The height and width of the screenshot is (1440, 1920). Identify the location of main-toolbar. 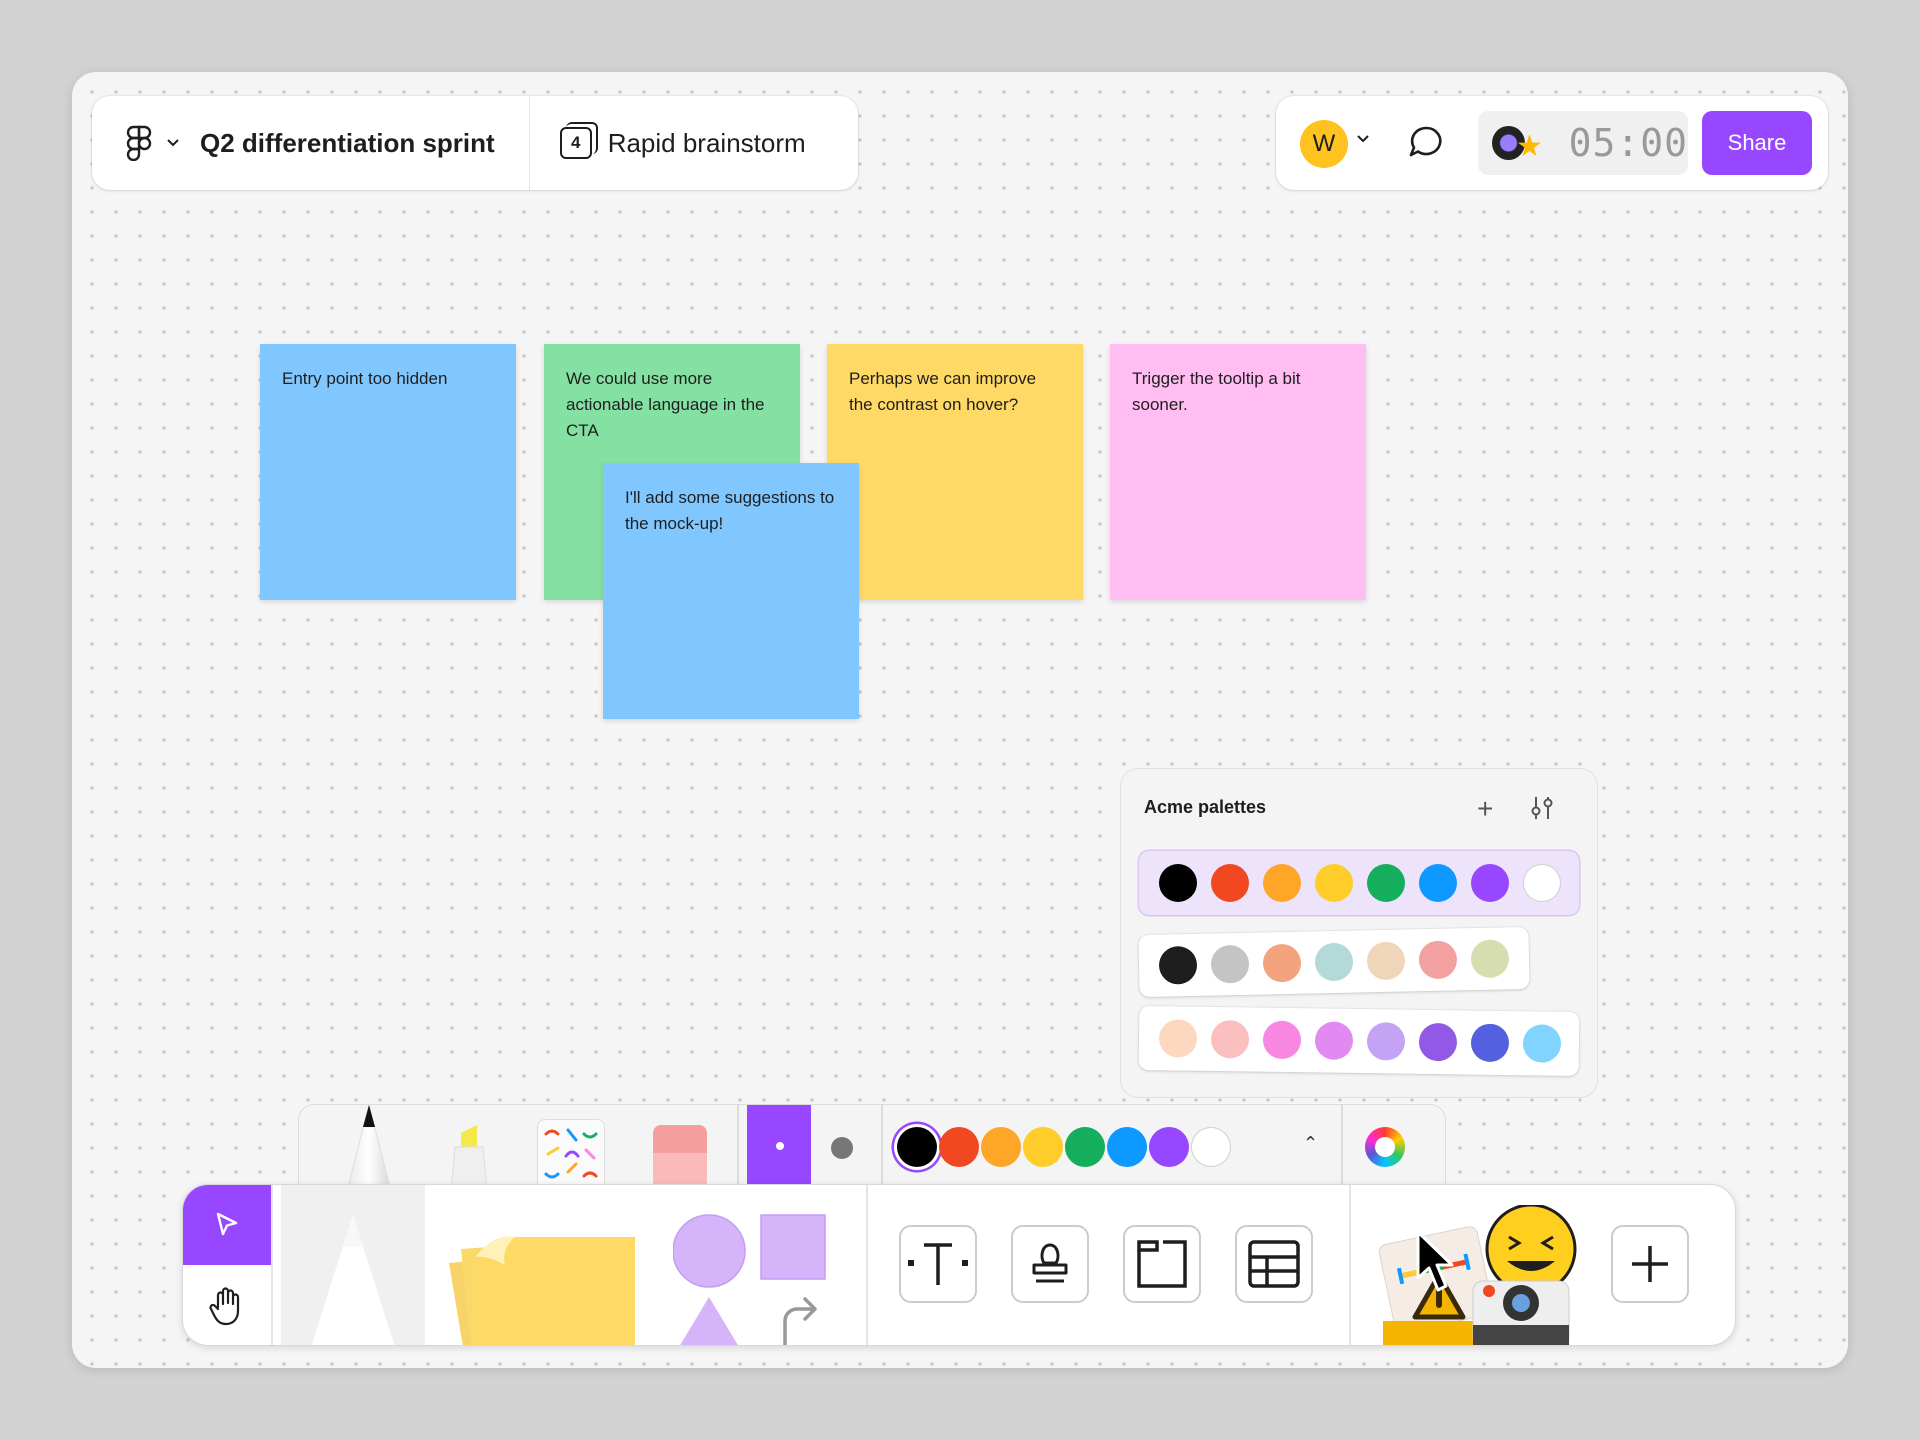
(959, 1265).